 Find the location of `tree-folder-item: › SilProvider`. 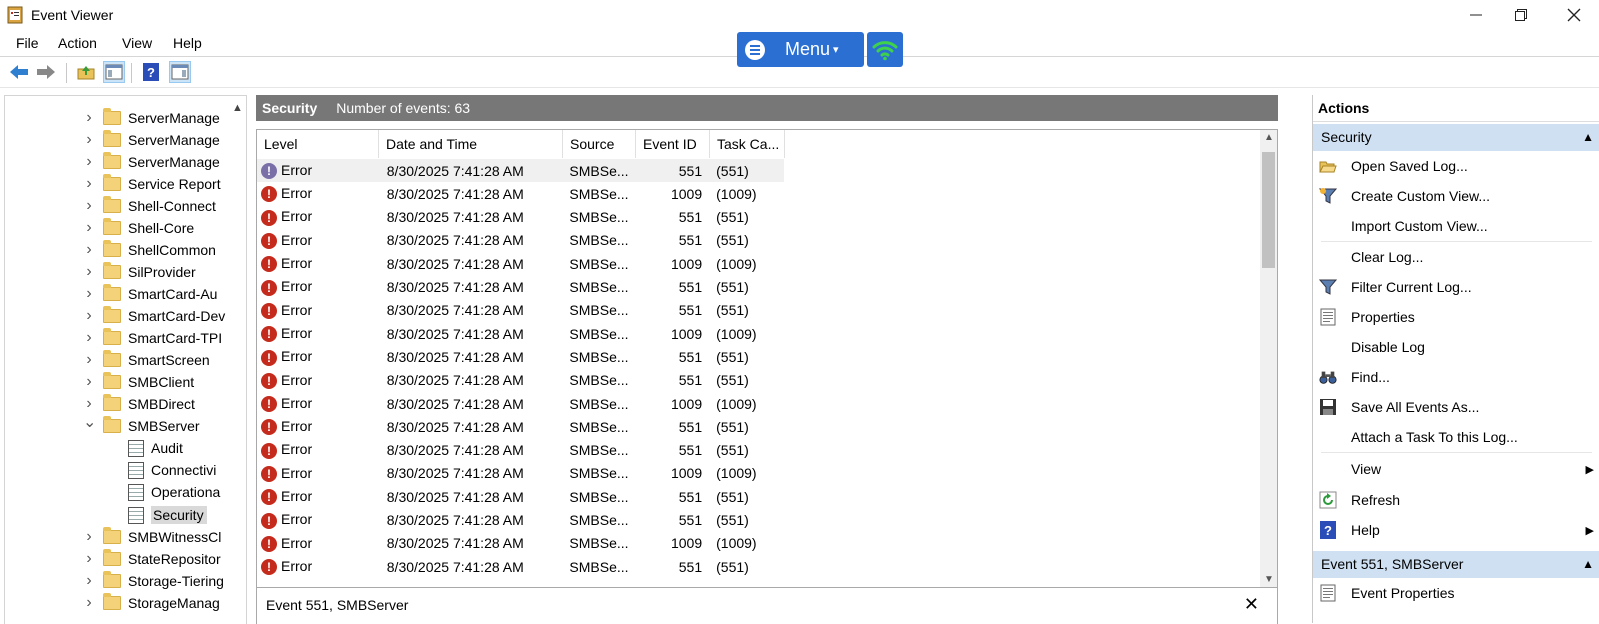

tree-folder-item: › SilProvider is located at coordinates (139, 272).